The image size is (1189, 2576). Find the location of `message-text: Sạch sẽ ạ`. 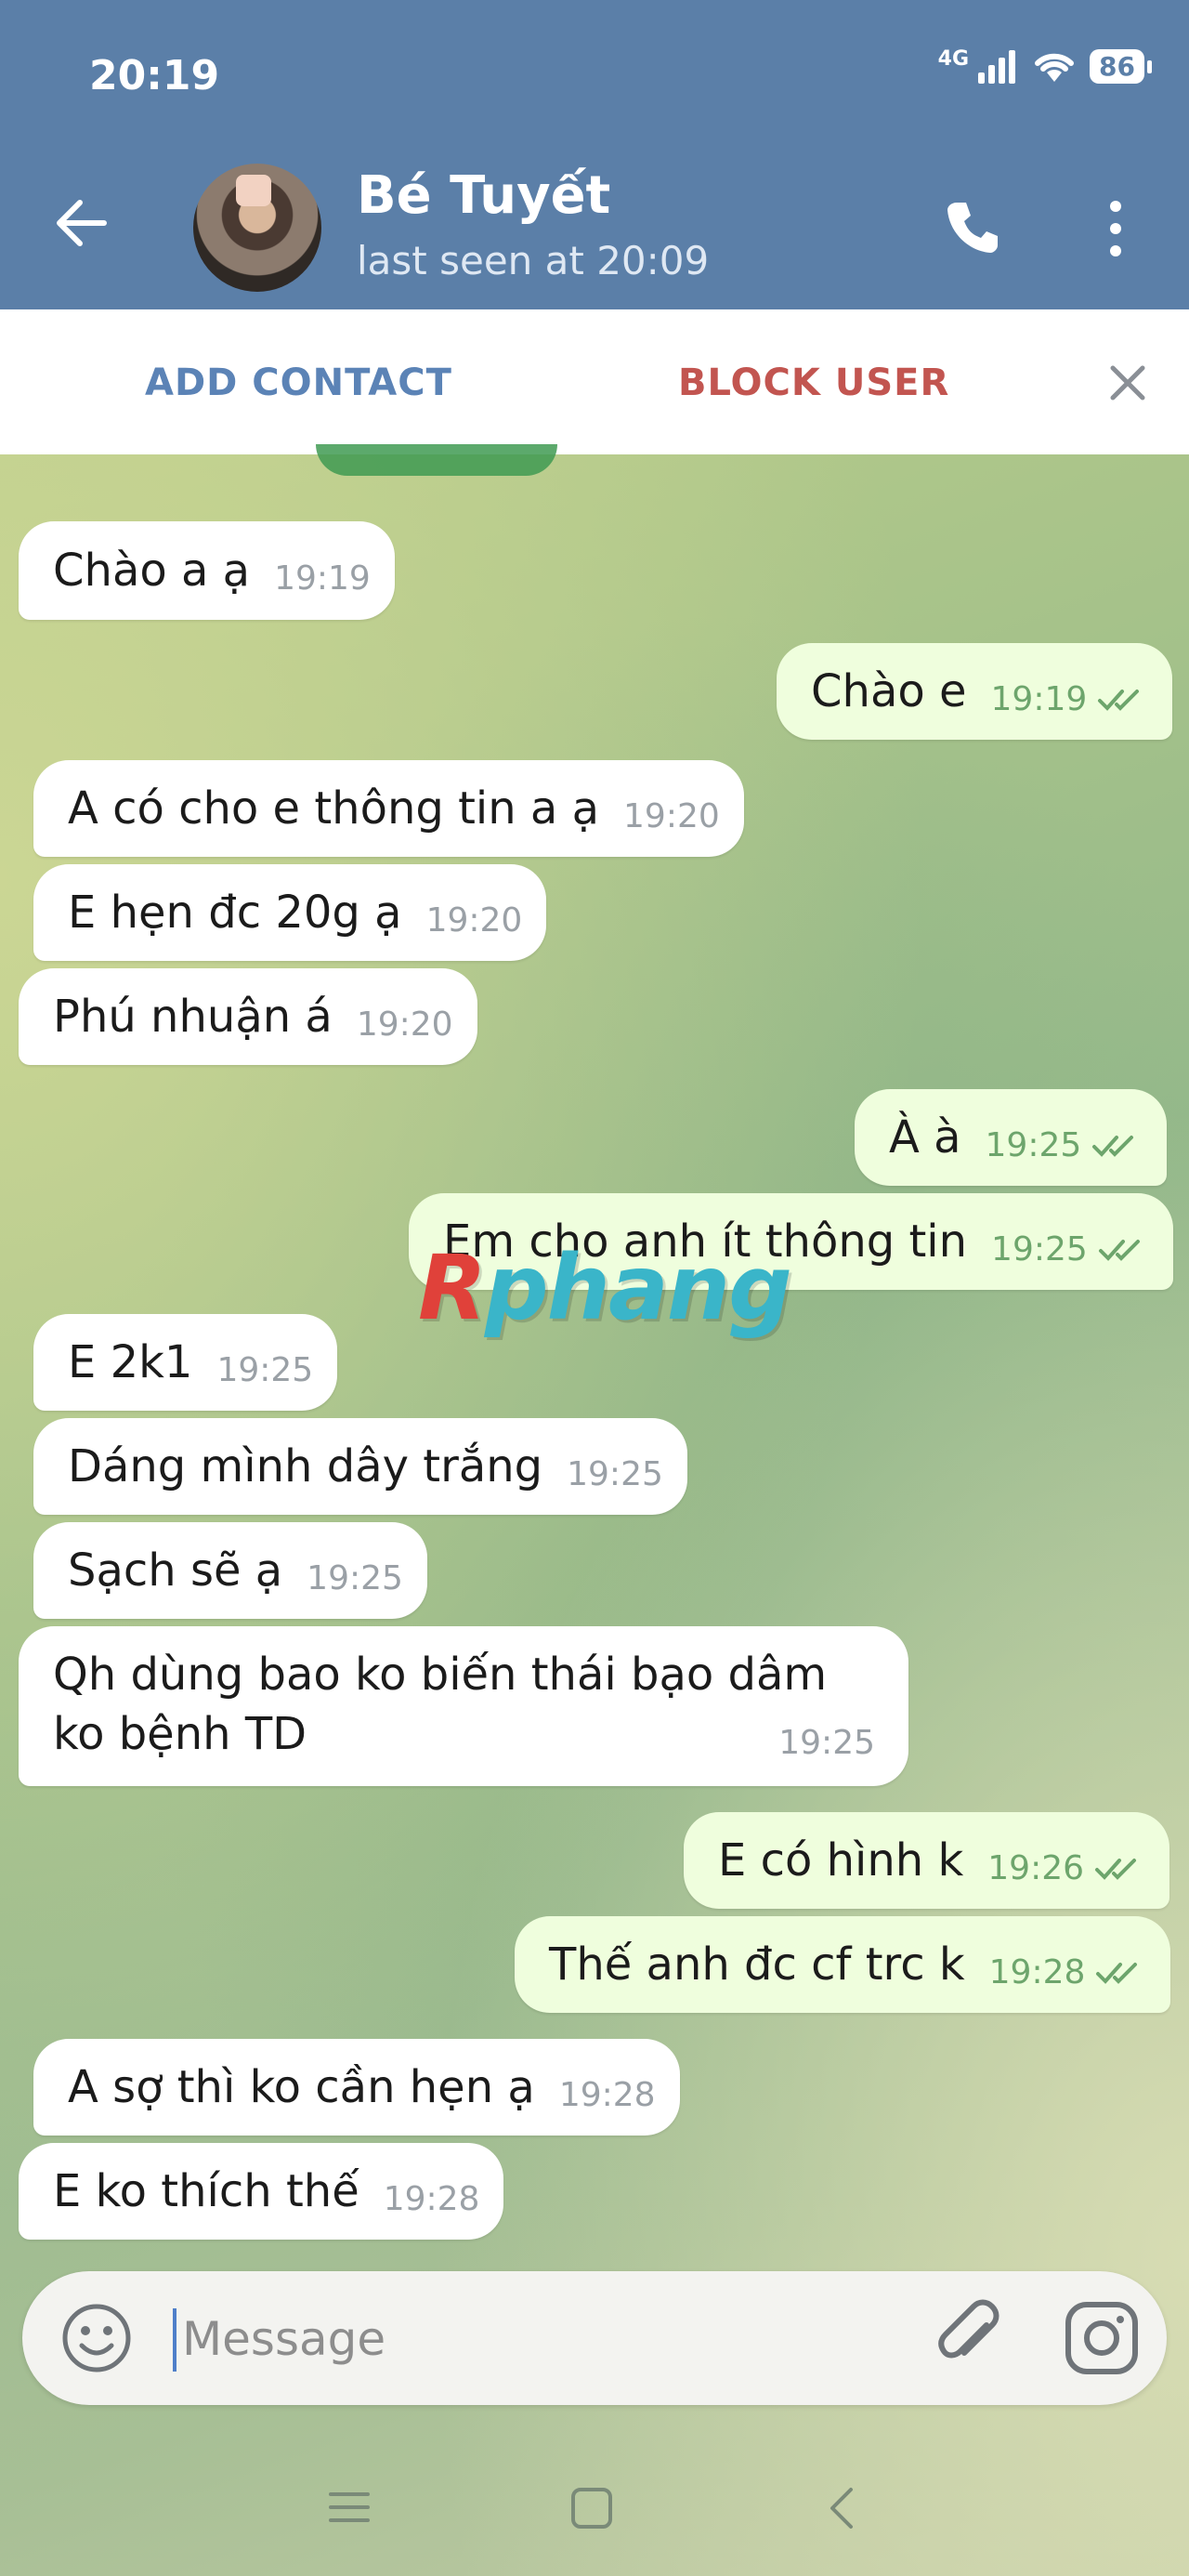

message-text: Sạch sẽ ạ is located at coordinates (175, 1570).